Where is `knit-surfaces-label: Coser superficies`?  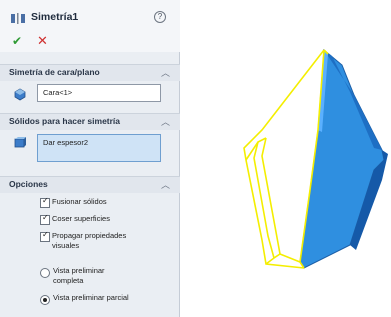 knit-surfaces-label: Coser superficies is located at coordinates (81, 218).